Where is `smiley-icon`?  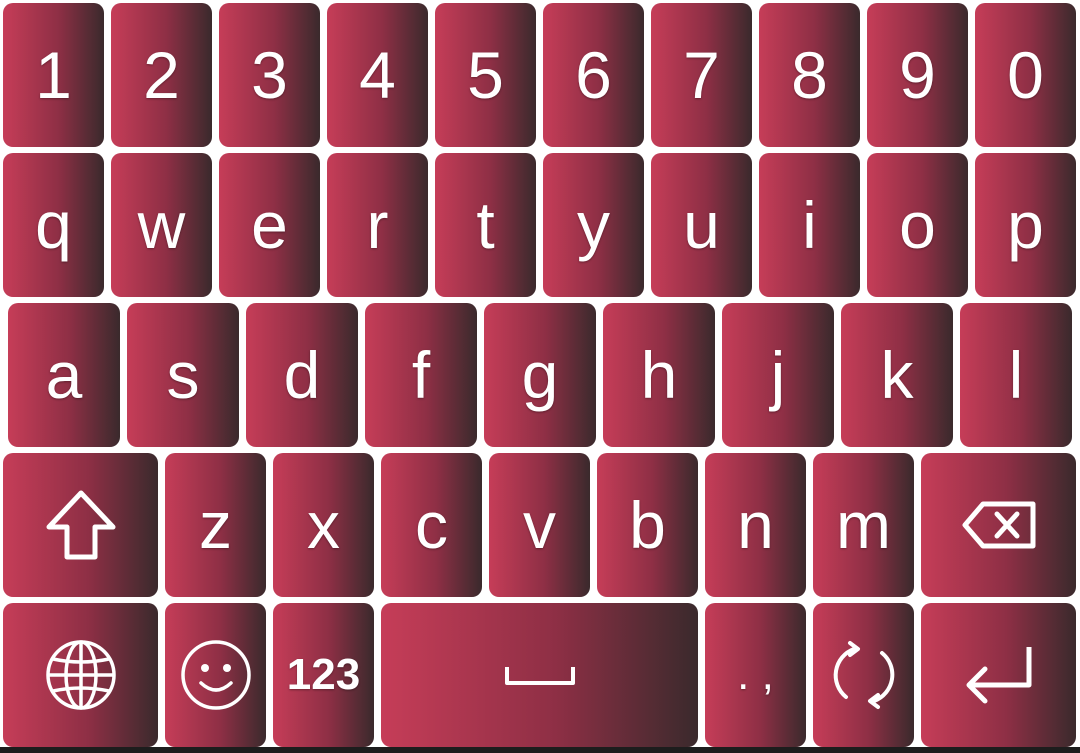 smiley-icon is located at coordinates (215, 675).